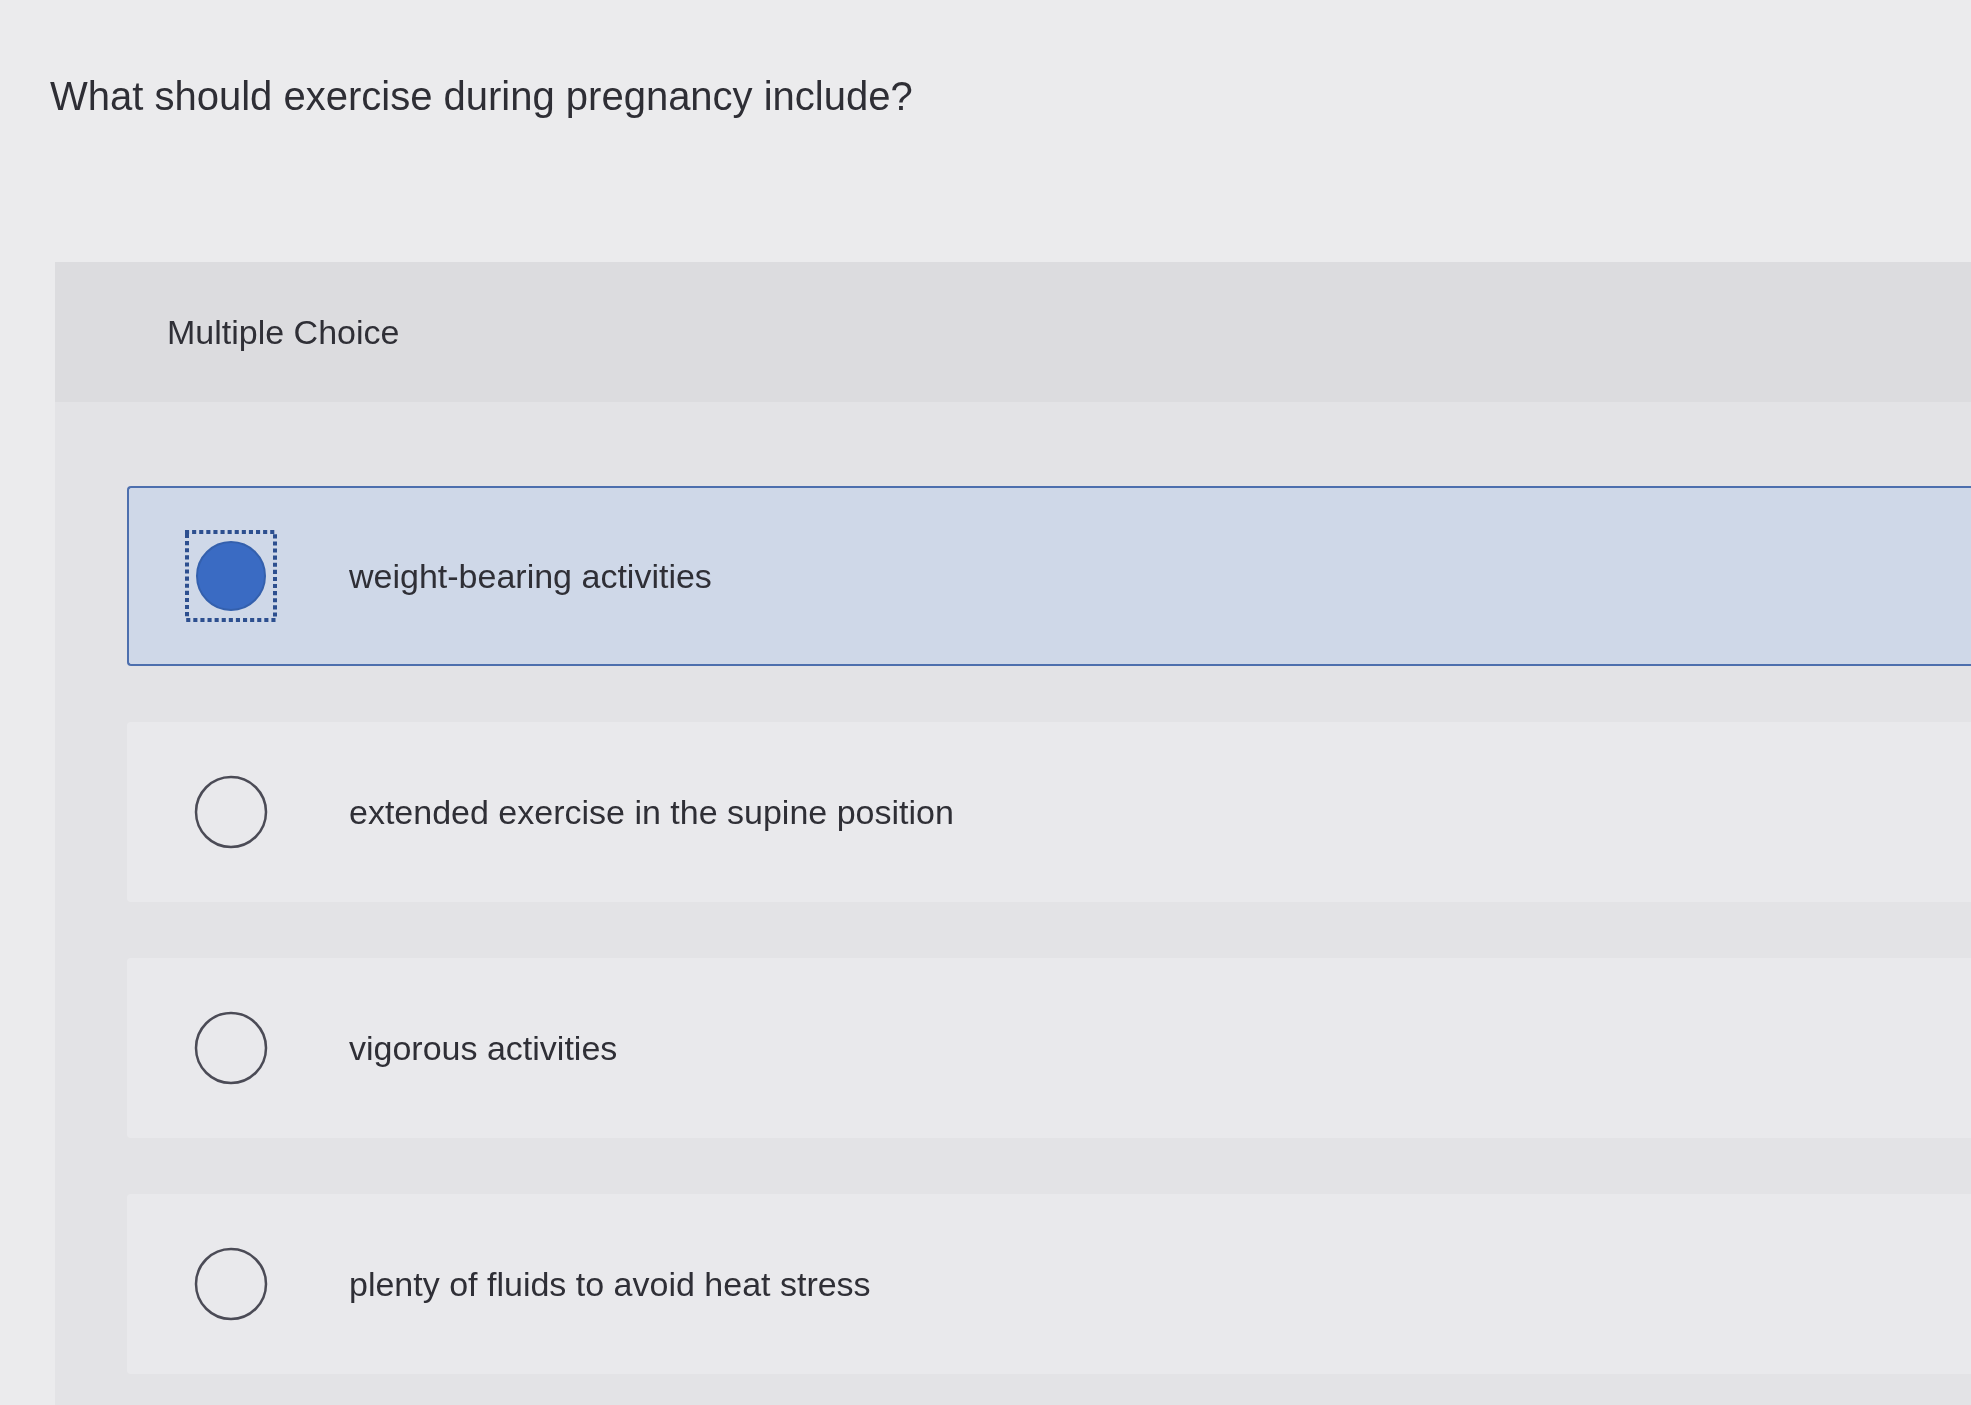 Image resolution: width=1971 pixels, height=1405 pixels. Describe the element at coordinates (1049, 576) in the screenshot. I see `answer-option: weight-bearing activities` at that location.